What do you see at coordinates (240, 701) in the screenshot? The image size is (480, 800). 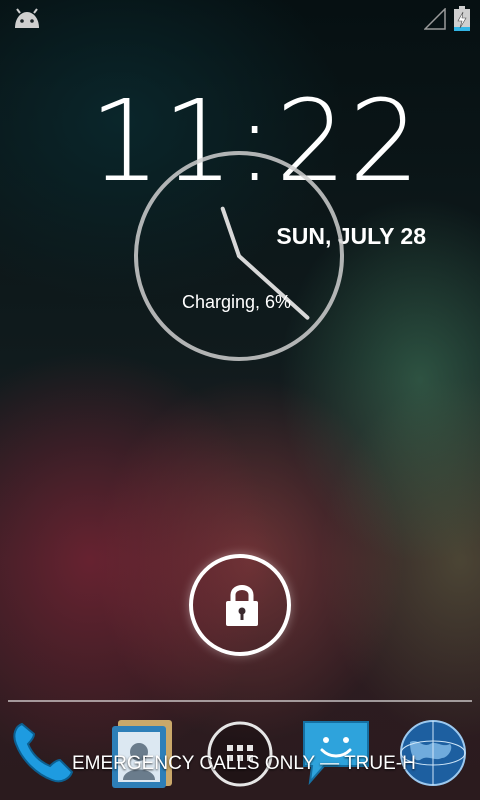 I see `dock-divider` at bounding box center [240, 701].